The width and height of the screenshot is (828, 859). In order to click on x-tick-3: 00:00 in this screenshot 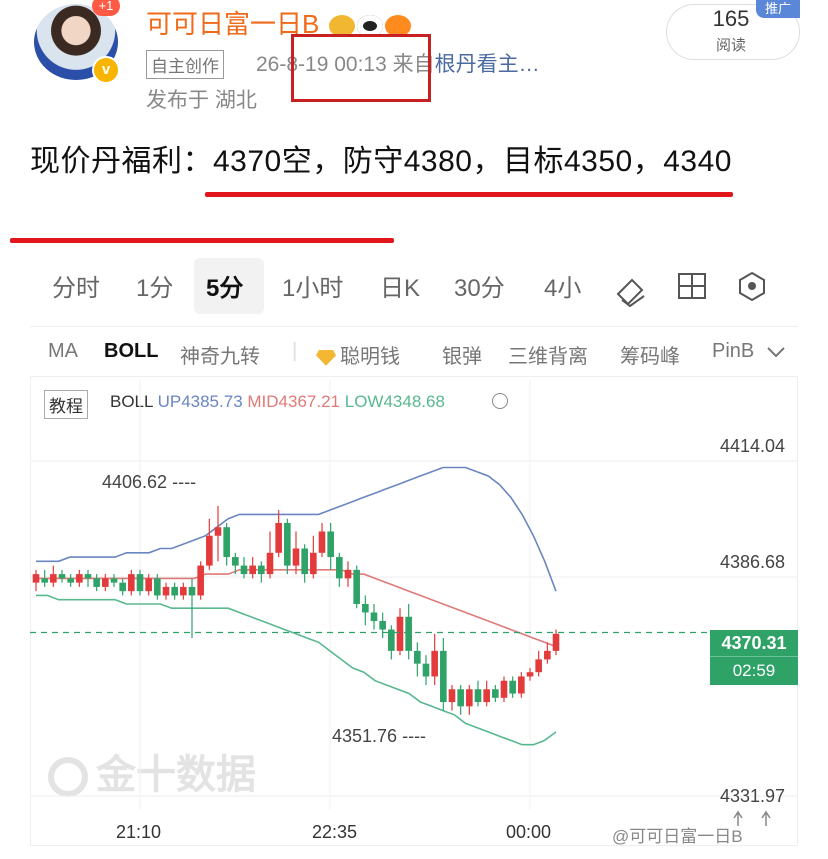, I will do `click(529, 832)`.